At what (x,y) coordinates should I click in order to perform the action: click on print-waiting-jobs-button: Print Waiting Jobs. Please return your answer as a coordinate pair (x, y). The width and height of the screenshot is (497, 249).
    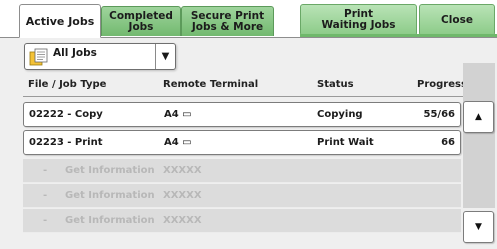
    Looking at the image, I should click on (358, 20).